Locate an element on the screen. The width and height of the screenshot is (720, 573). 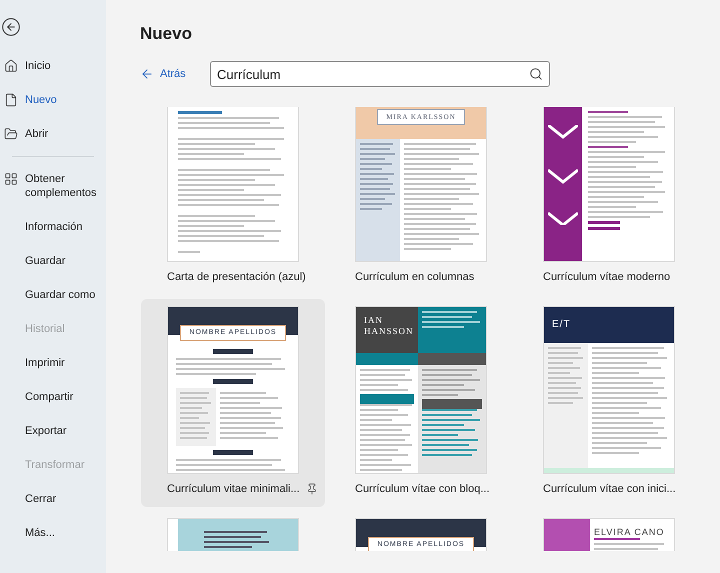
template-card: ELVIRA CANO is located at coordinates (609, 531).